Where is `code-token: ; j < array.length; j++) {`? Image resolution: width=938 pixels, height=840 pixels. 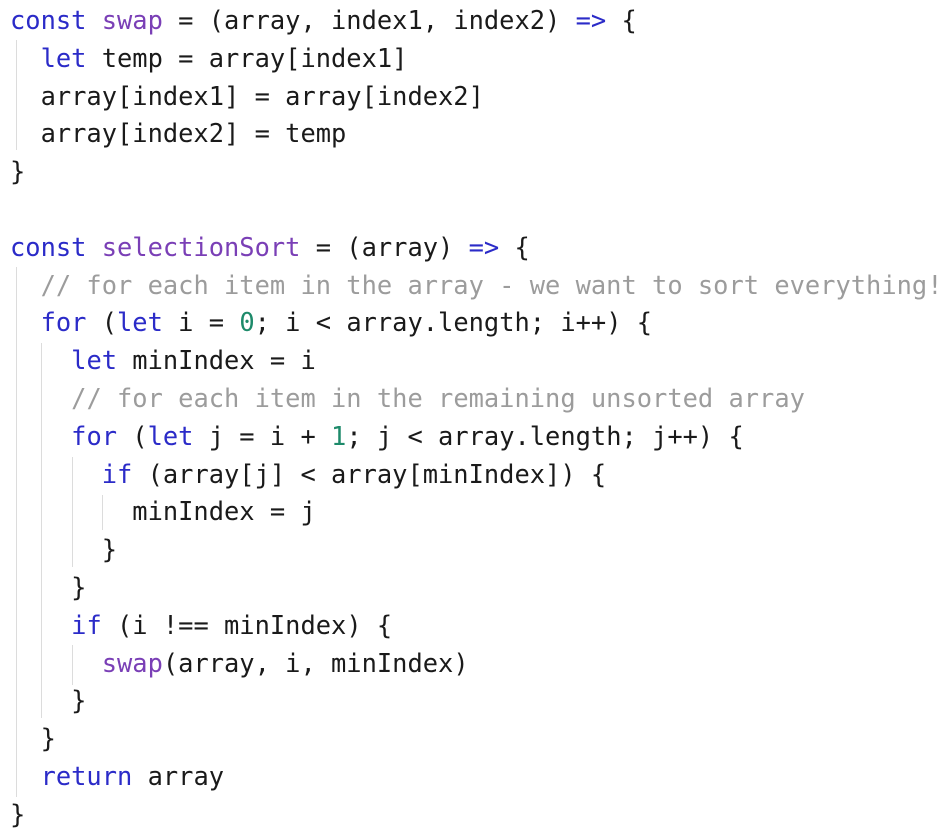 code-token: ; j < array.length; j++) { is located at coordinates (545, 435).